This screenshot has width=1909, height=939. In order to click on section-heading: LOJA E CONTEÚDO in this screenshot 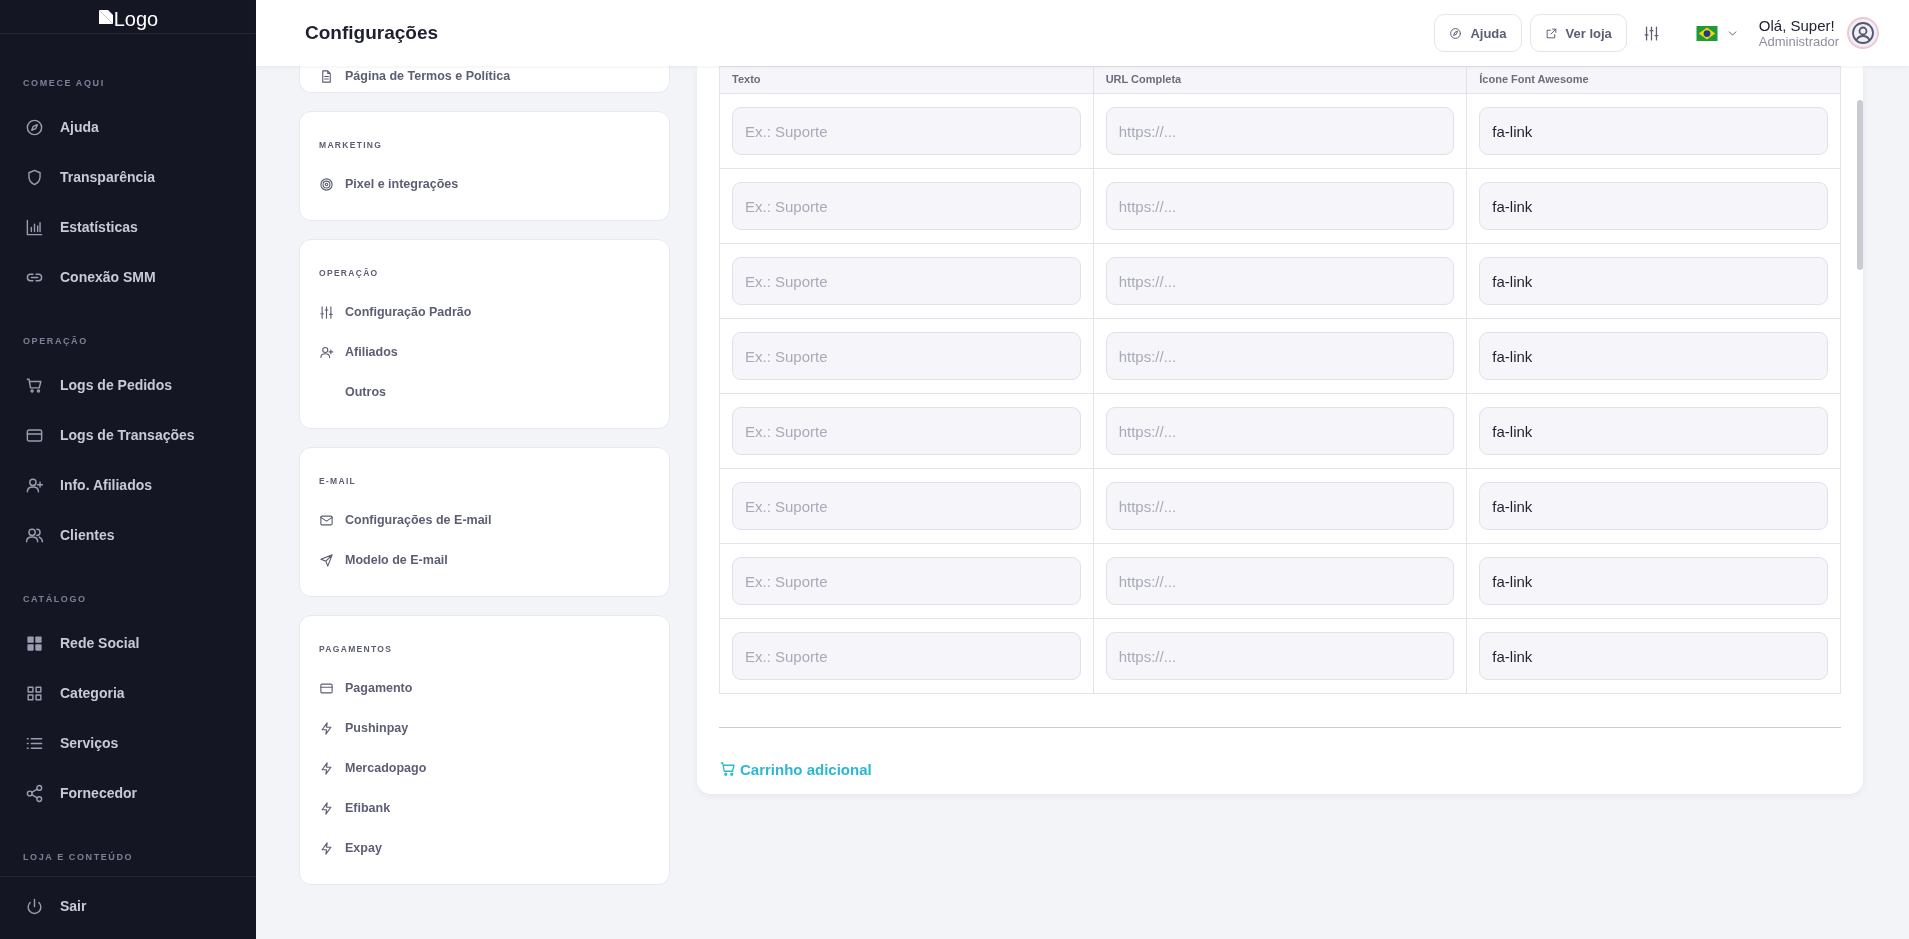, I will do `click(79, 857)`.